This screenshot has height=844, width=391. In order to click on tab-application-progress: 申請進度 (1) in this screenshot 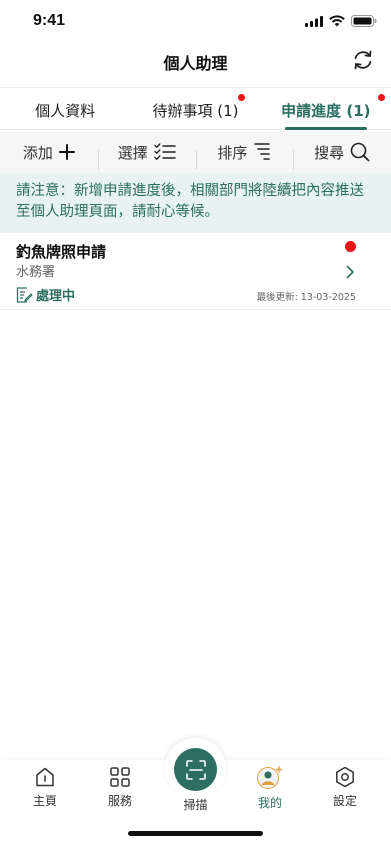, I will do `click(326, 109)`.